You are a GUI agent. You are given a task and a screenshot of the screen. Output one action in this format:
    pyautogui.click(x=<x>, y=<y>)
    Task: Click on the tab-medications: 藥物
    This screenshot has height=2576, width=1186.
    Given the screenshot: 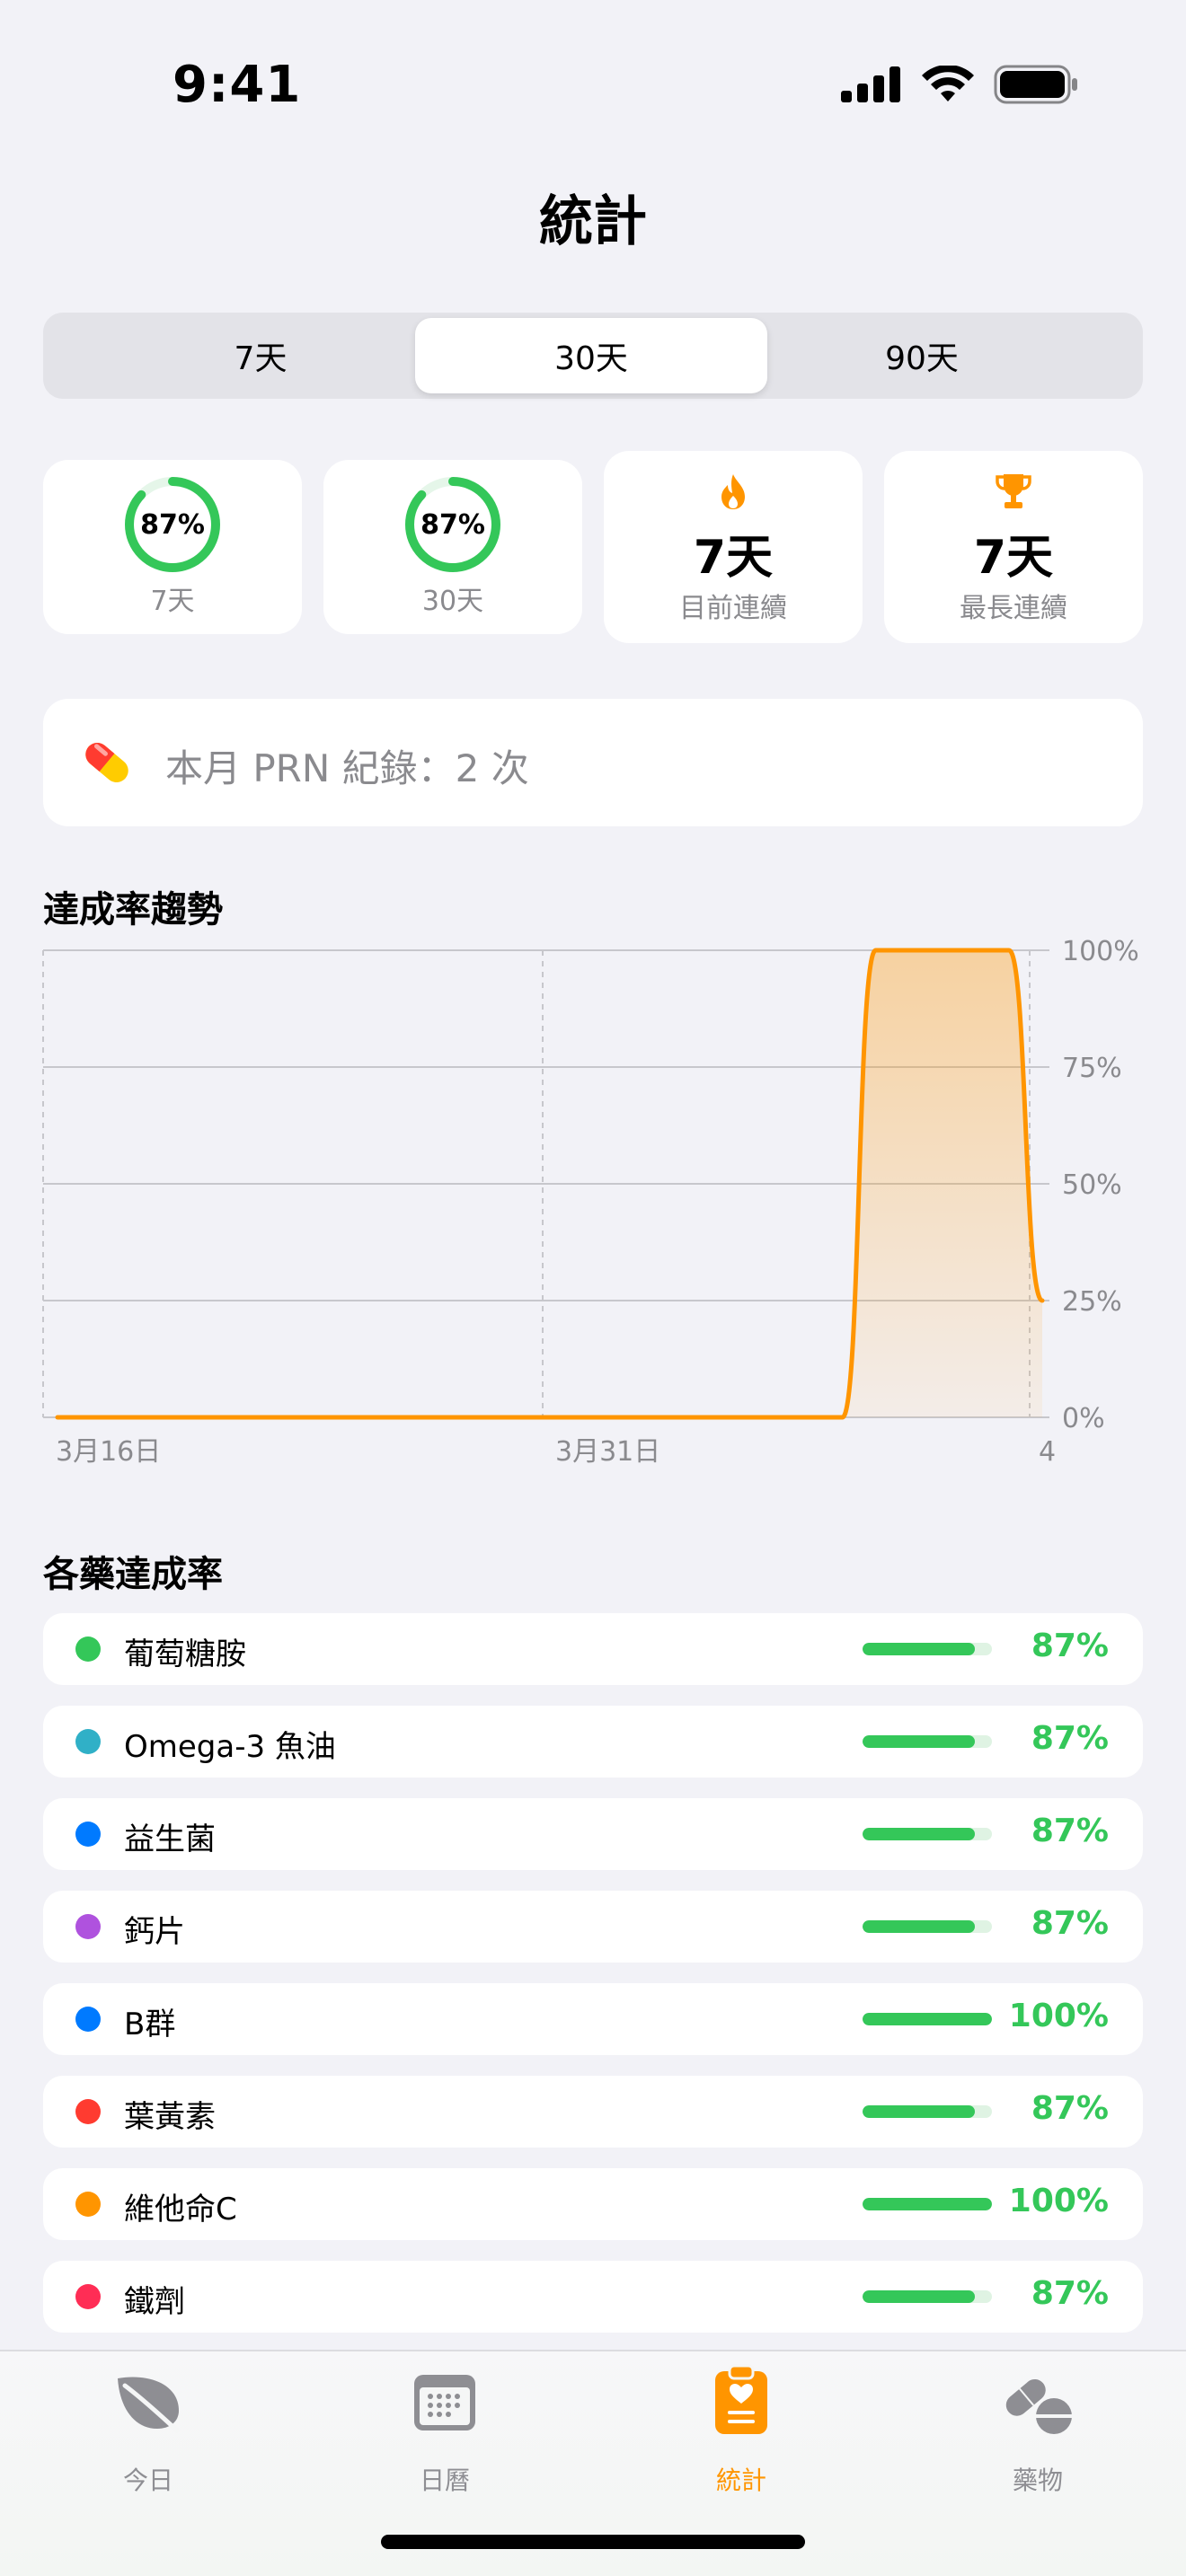 What is the action you would take?
    pyautogui.click(x=1038, y=2427)
    